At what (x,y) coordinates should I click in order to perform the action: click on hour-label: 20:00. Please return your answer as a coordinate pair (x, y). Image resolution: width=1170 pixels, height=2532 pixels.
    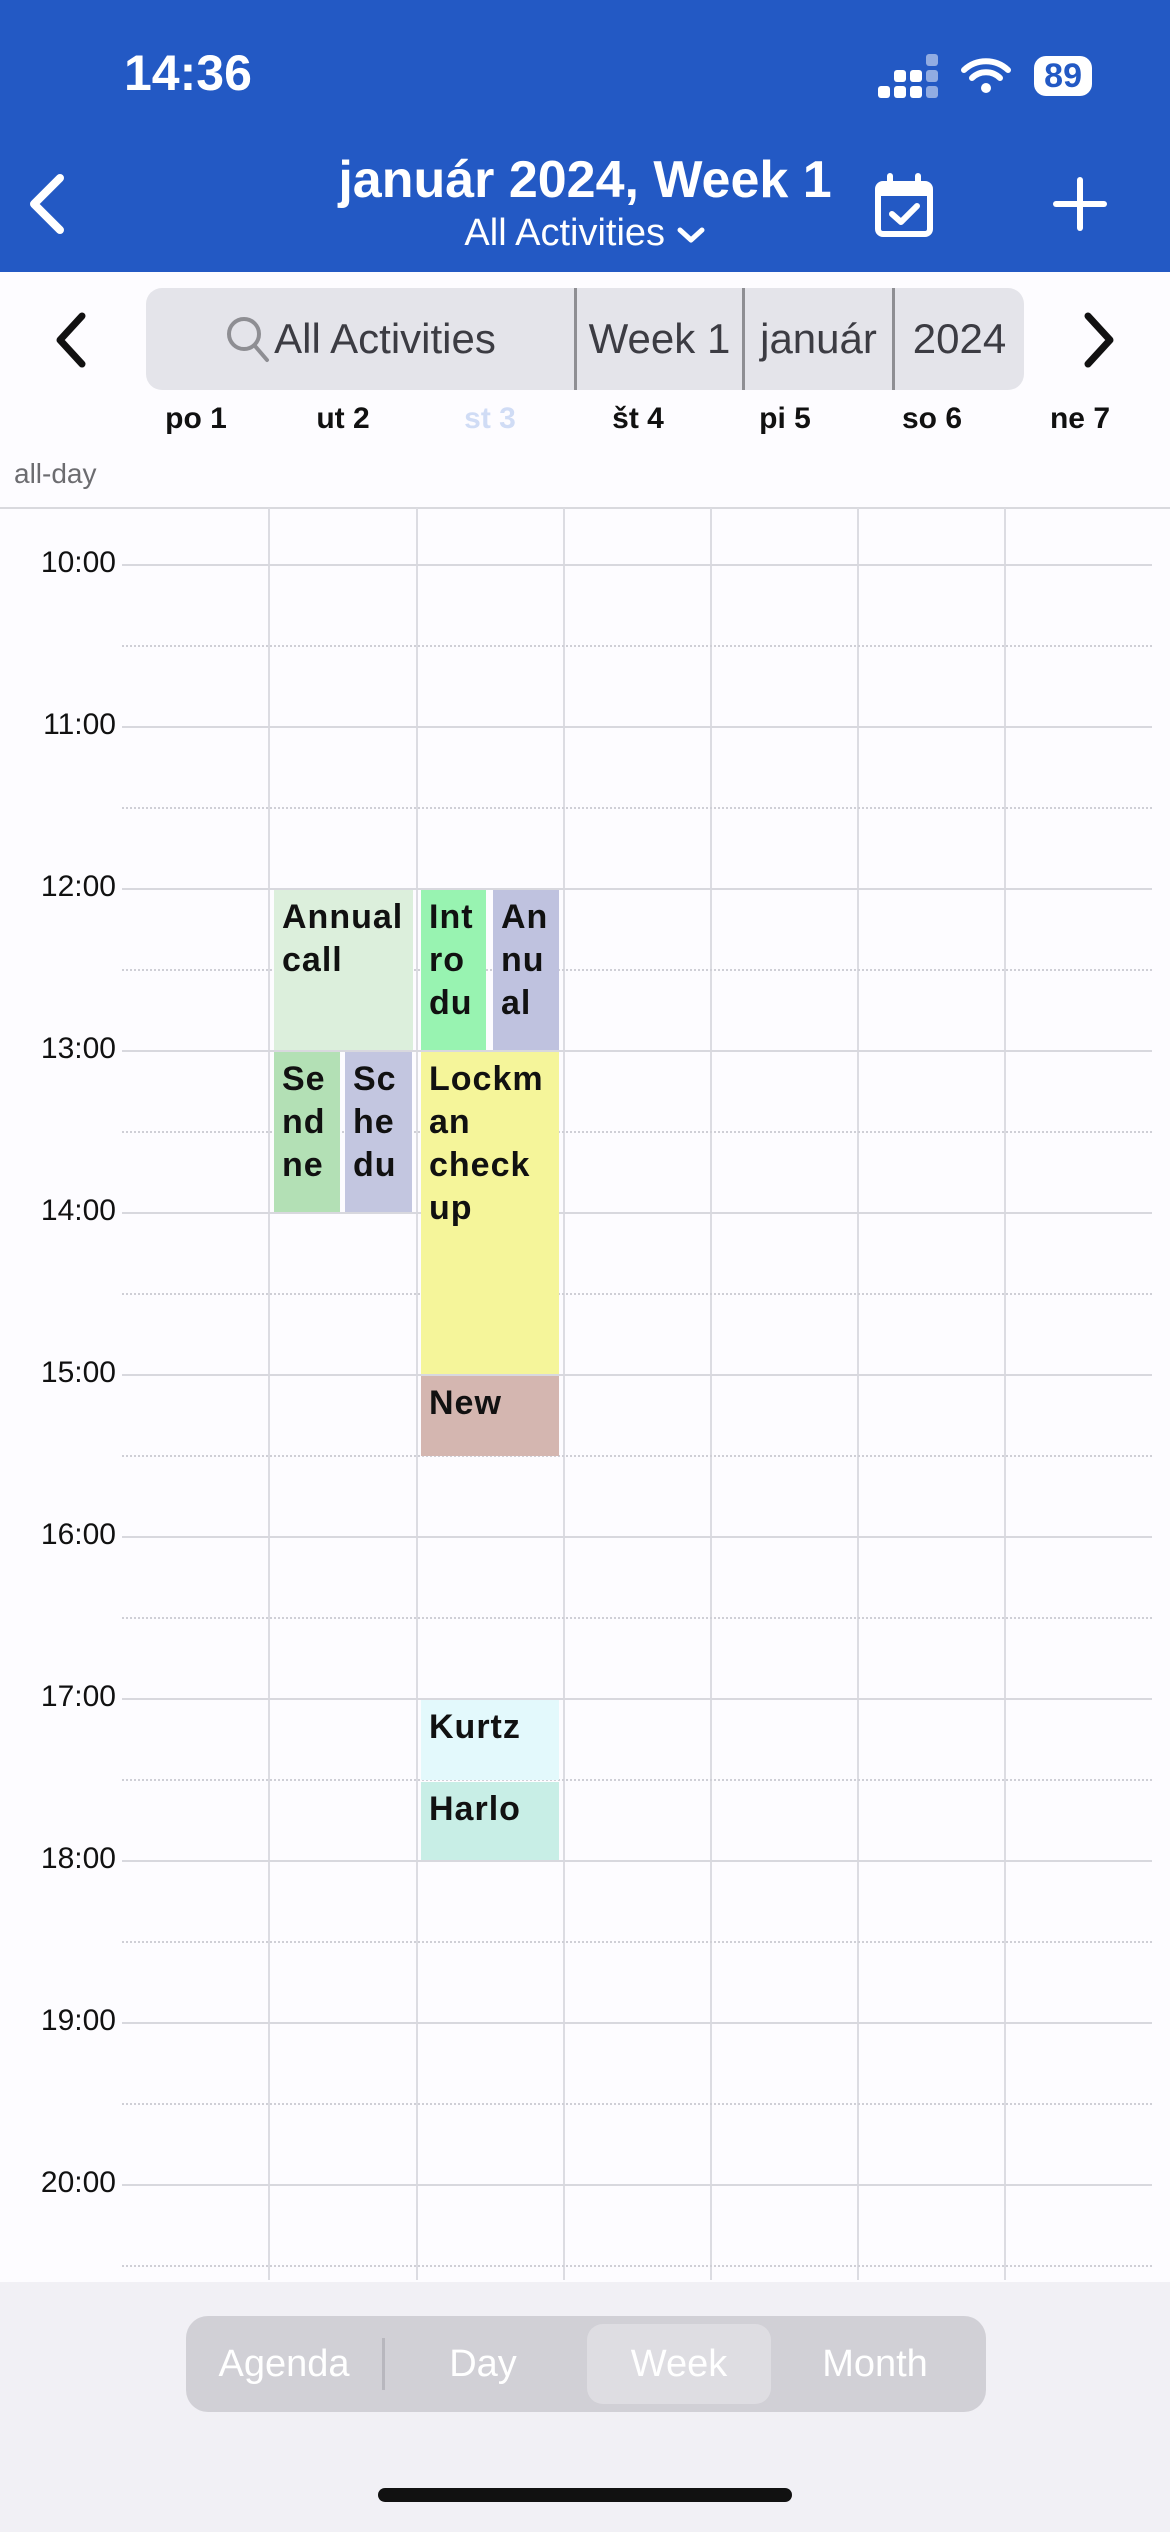
    Looking at the image, I should click on (78, 2182).